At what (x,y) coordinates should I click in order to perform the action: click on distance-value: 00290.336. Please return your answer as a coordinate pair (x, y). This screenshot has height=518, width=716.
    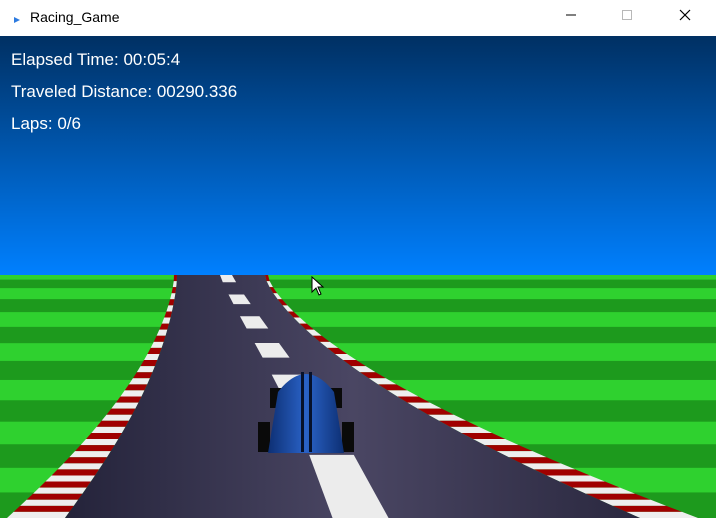
    Looking at the image, I should click on (197, 91).